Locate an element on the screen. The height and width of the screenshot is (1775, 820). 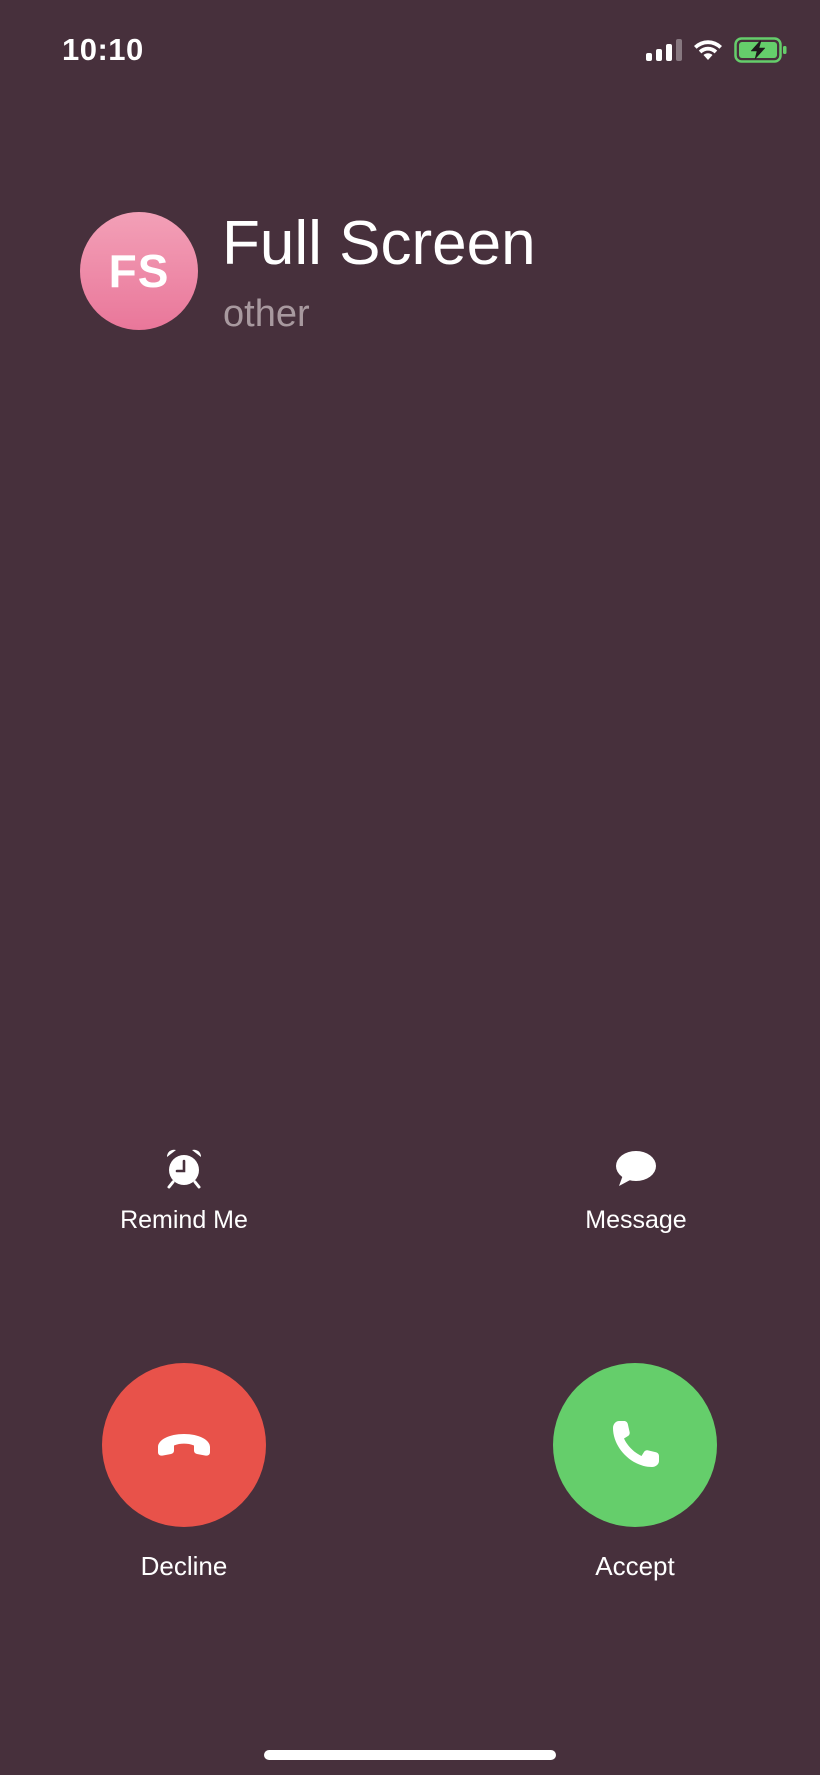
decline-button: Decline is located at coordinates (184, 1473).